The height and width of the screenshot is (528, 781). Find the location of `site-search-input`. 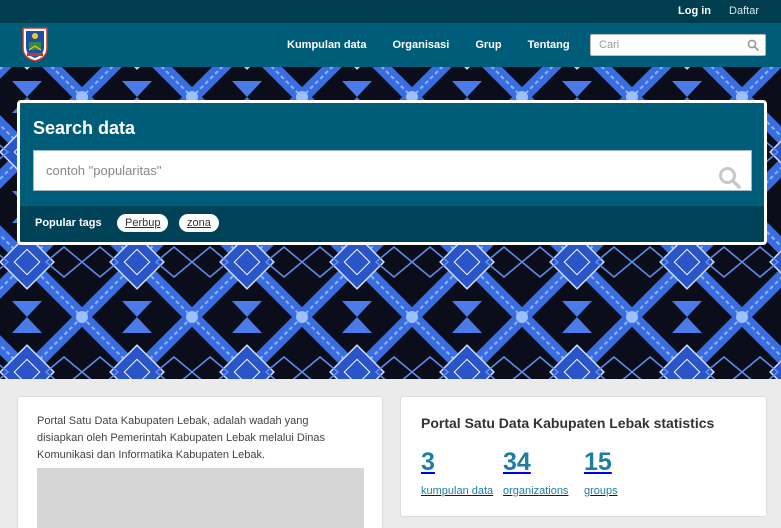

site-search-input is located at coordinates (666, 45).